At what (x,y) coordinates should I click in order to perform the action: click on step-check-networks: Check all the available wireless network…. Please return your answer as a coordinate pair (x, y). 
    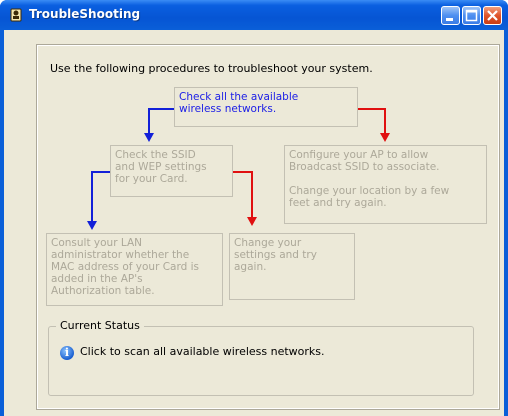
    Looking at the image, I should click on (266, 107).